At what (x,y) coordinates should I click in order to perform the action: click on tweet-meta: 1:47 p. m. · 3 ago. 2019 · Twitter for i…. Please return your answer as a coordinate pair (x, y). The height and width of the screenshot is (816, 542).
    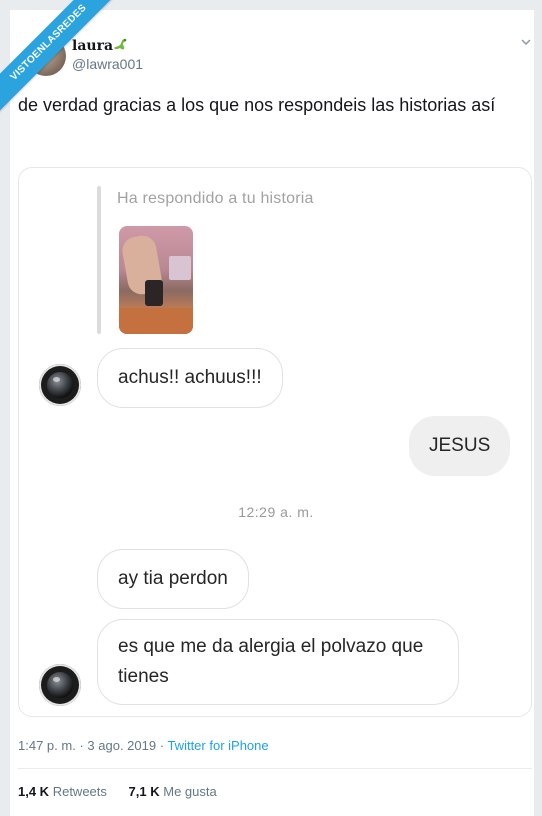
    Looking at the image, I should click on (143, 745).